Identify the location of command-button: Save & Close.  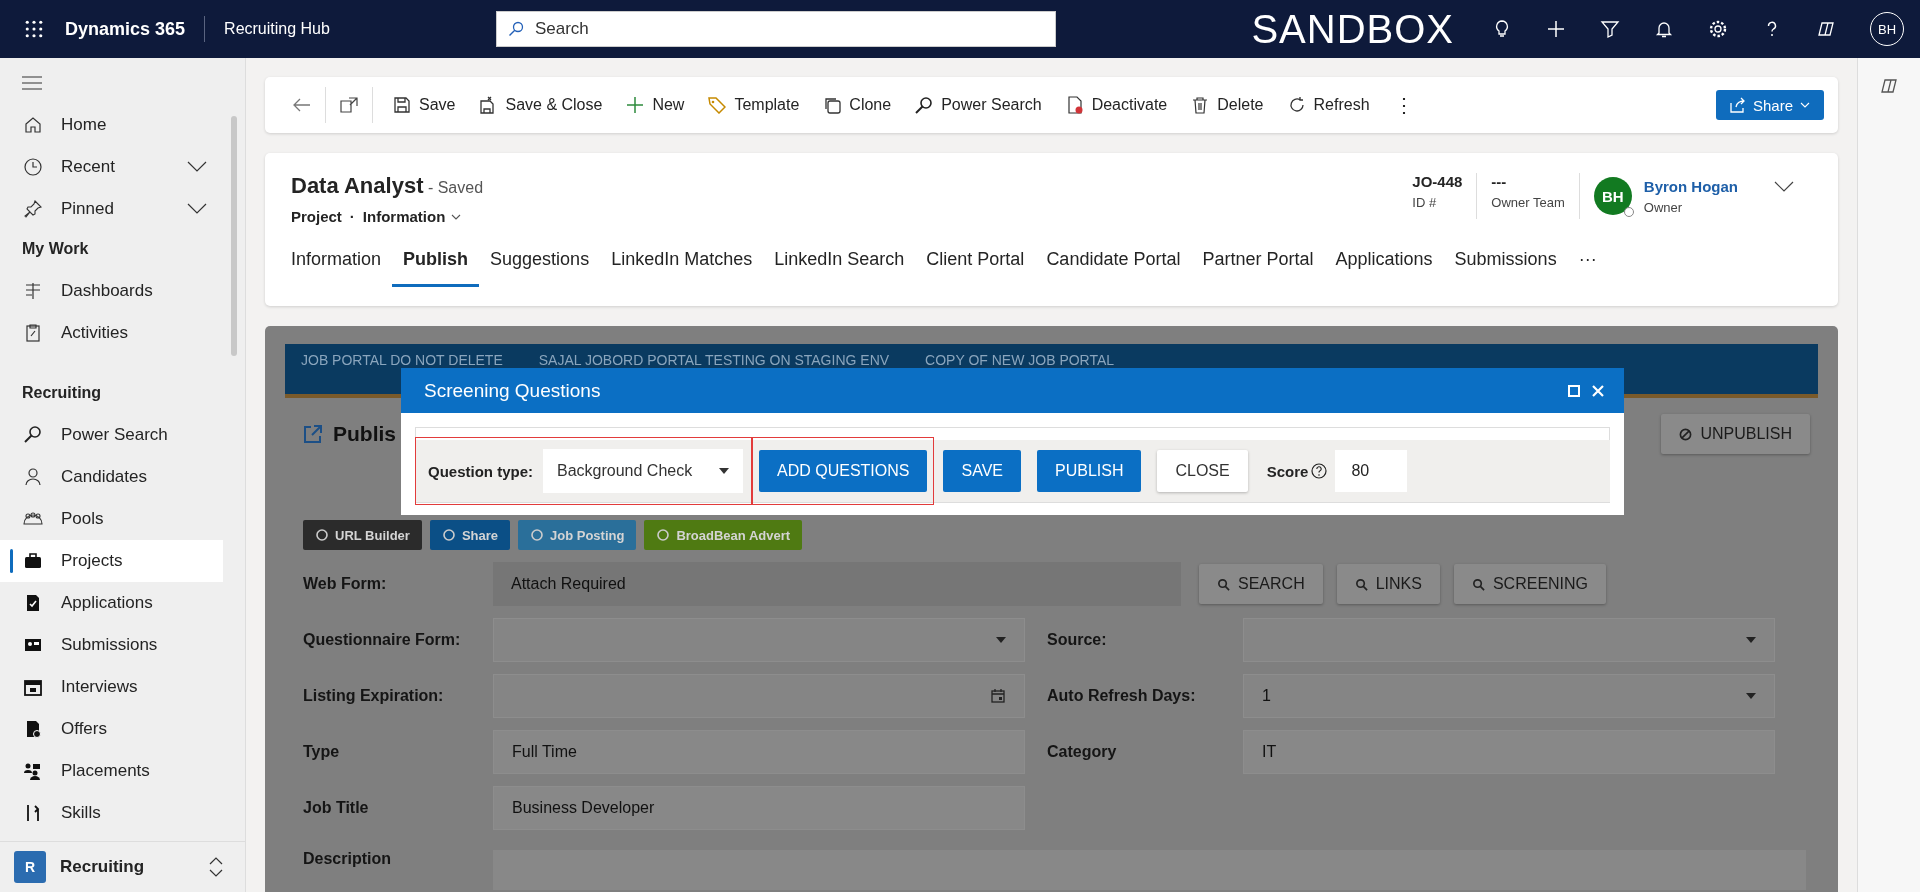
(541, 105).